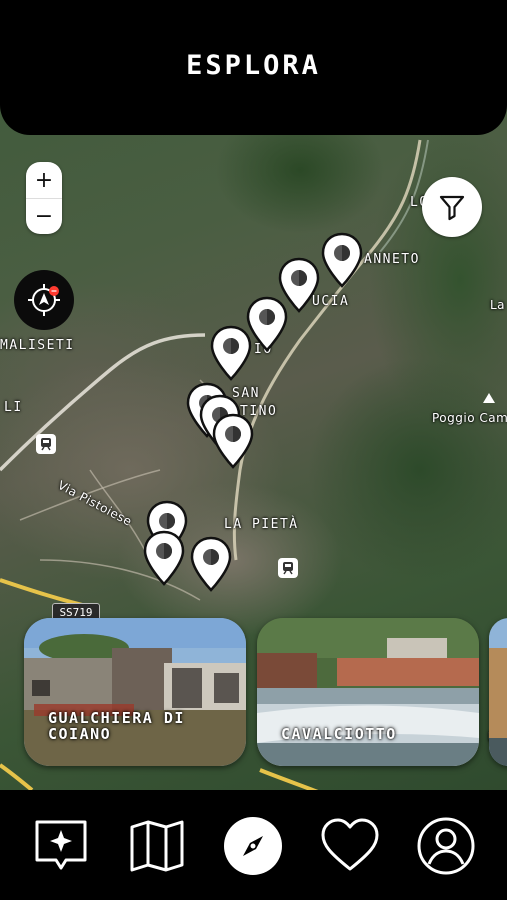  What do you see at coordinates (261, 524) in the screenshot?
I see `map-label-la-pieta: LA PIETÀ` at bounding box center [261, 524].